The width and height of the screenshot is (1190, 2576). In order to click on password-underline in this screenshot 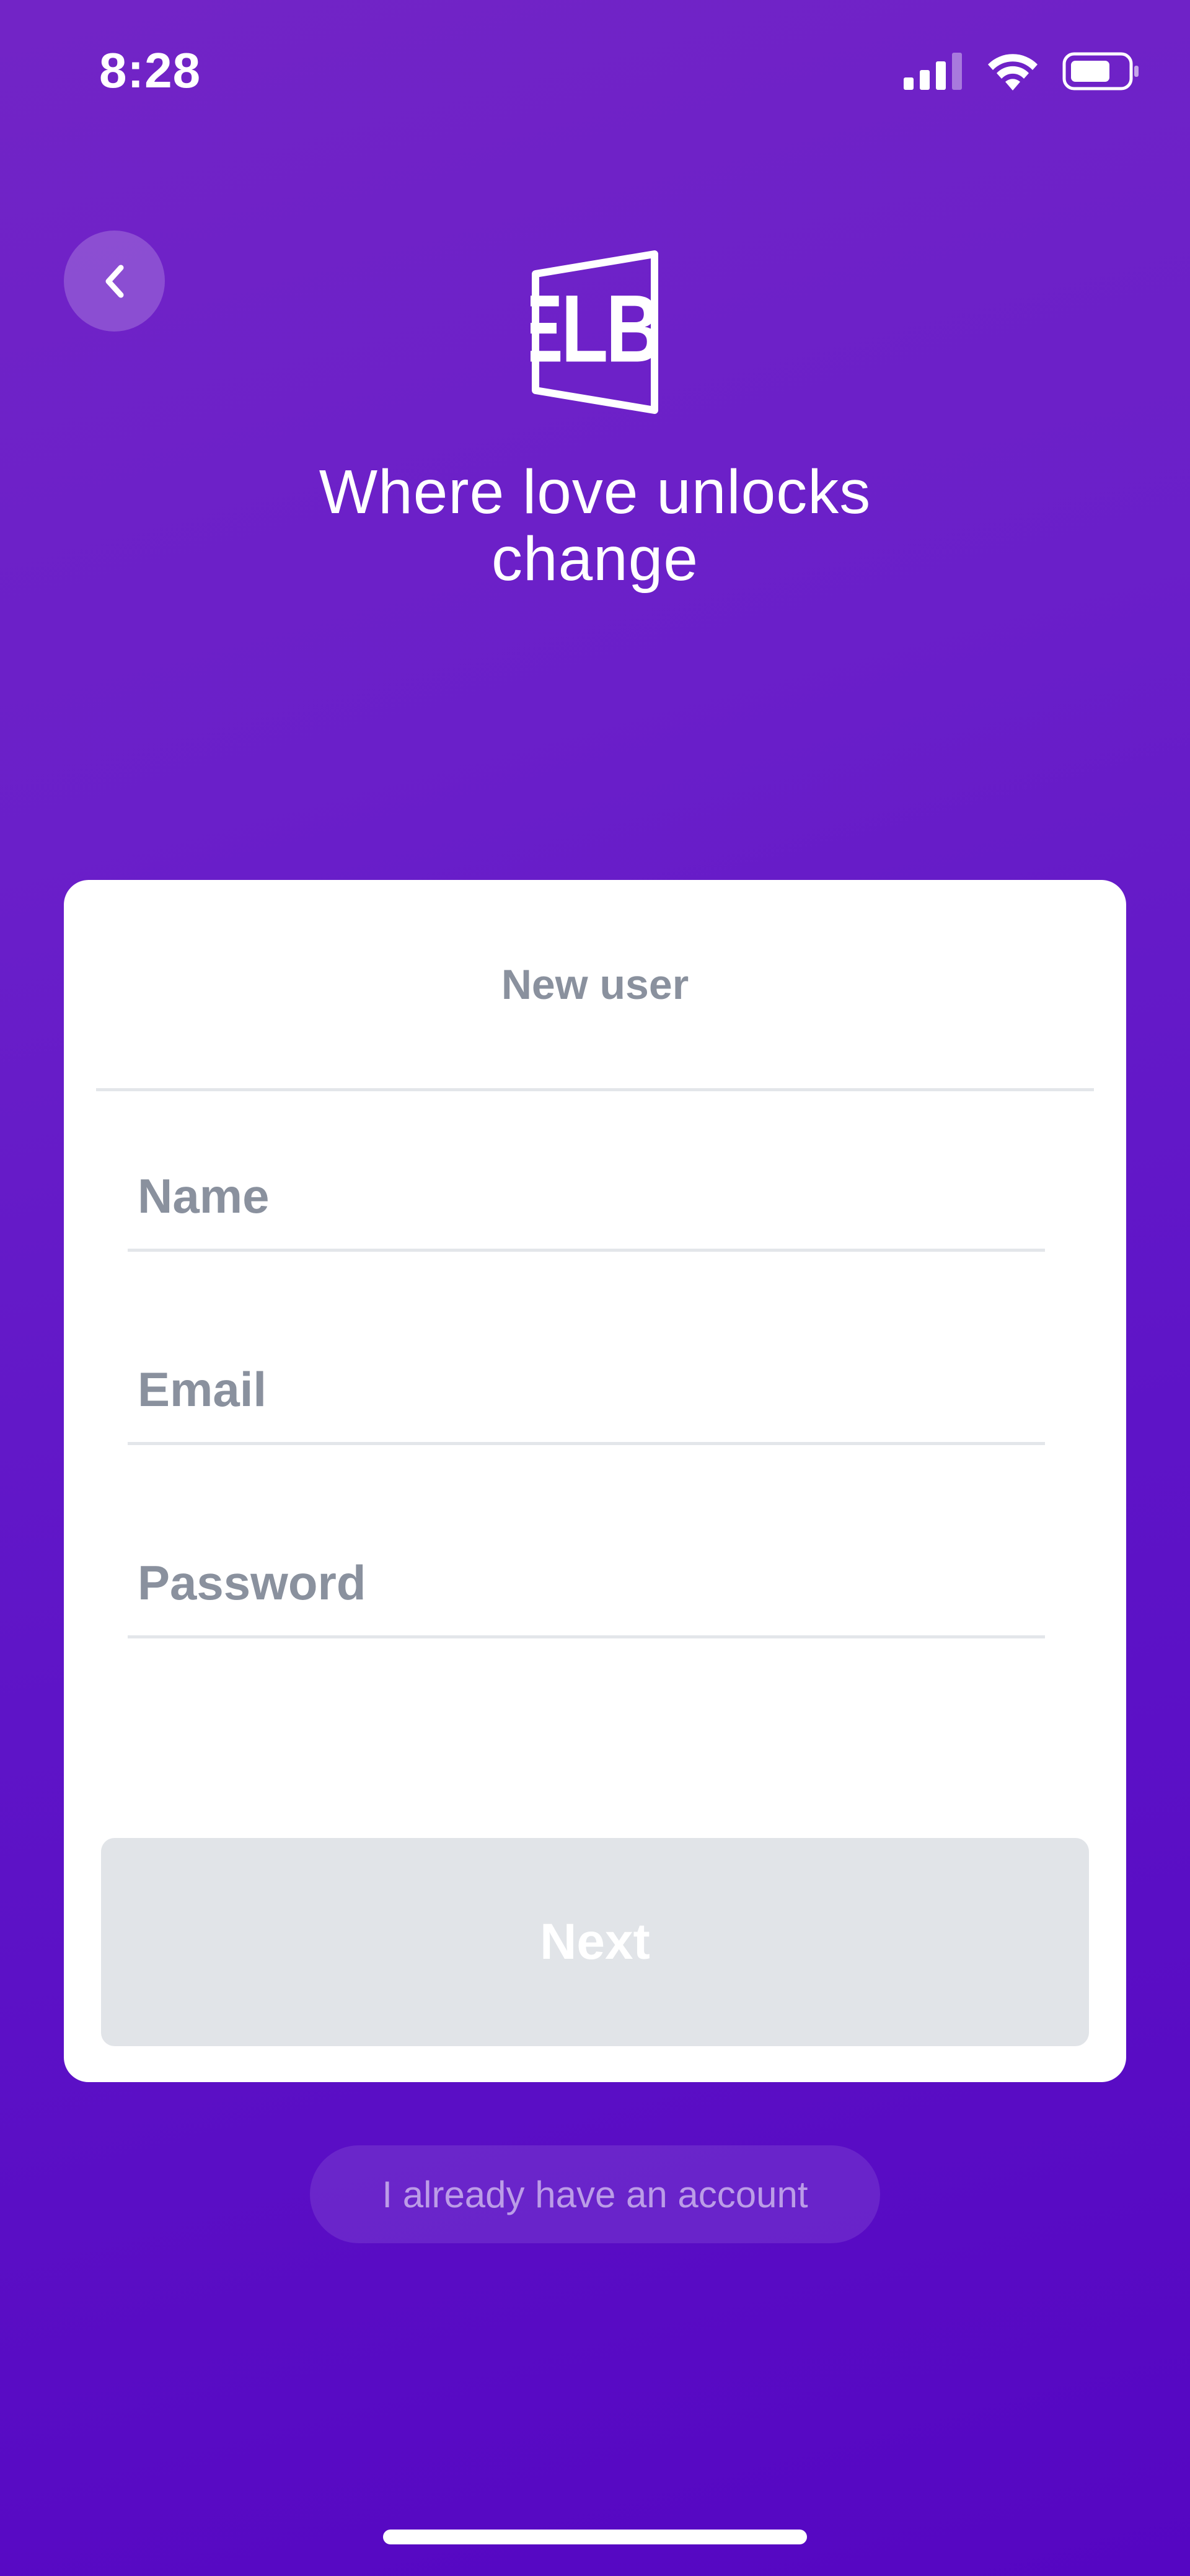, I will do `click(586, 1637)`.